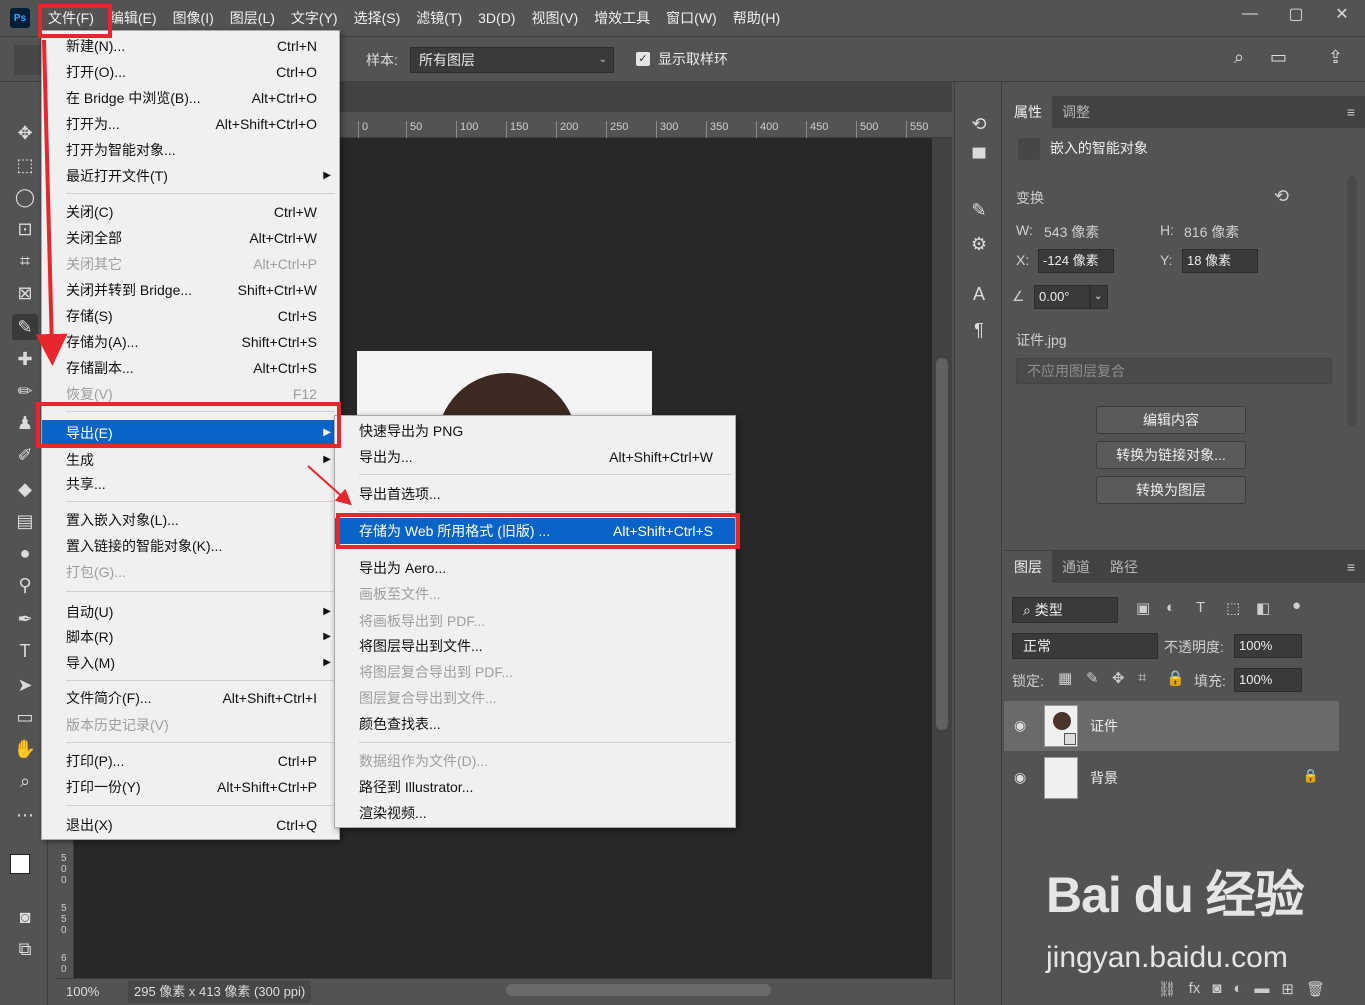  What do you see at coordinates (496, 18) in the screenshot?
I see `menu-3d: 3D(D)` at bounding box center [496, 18].